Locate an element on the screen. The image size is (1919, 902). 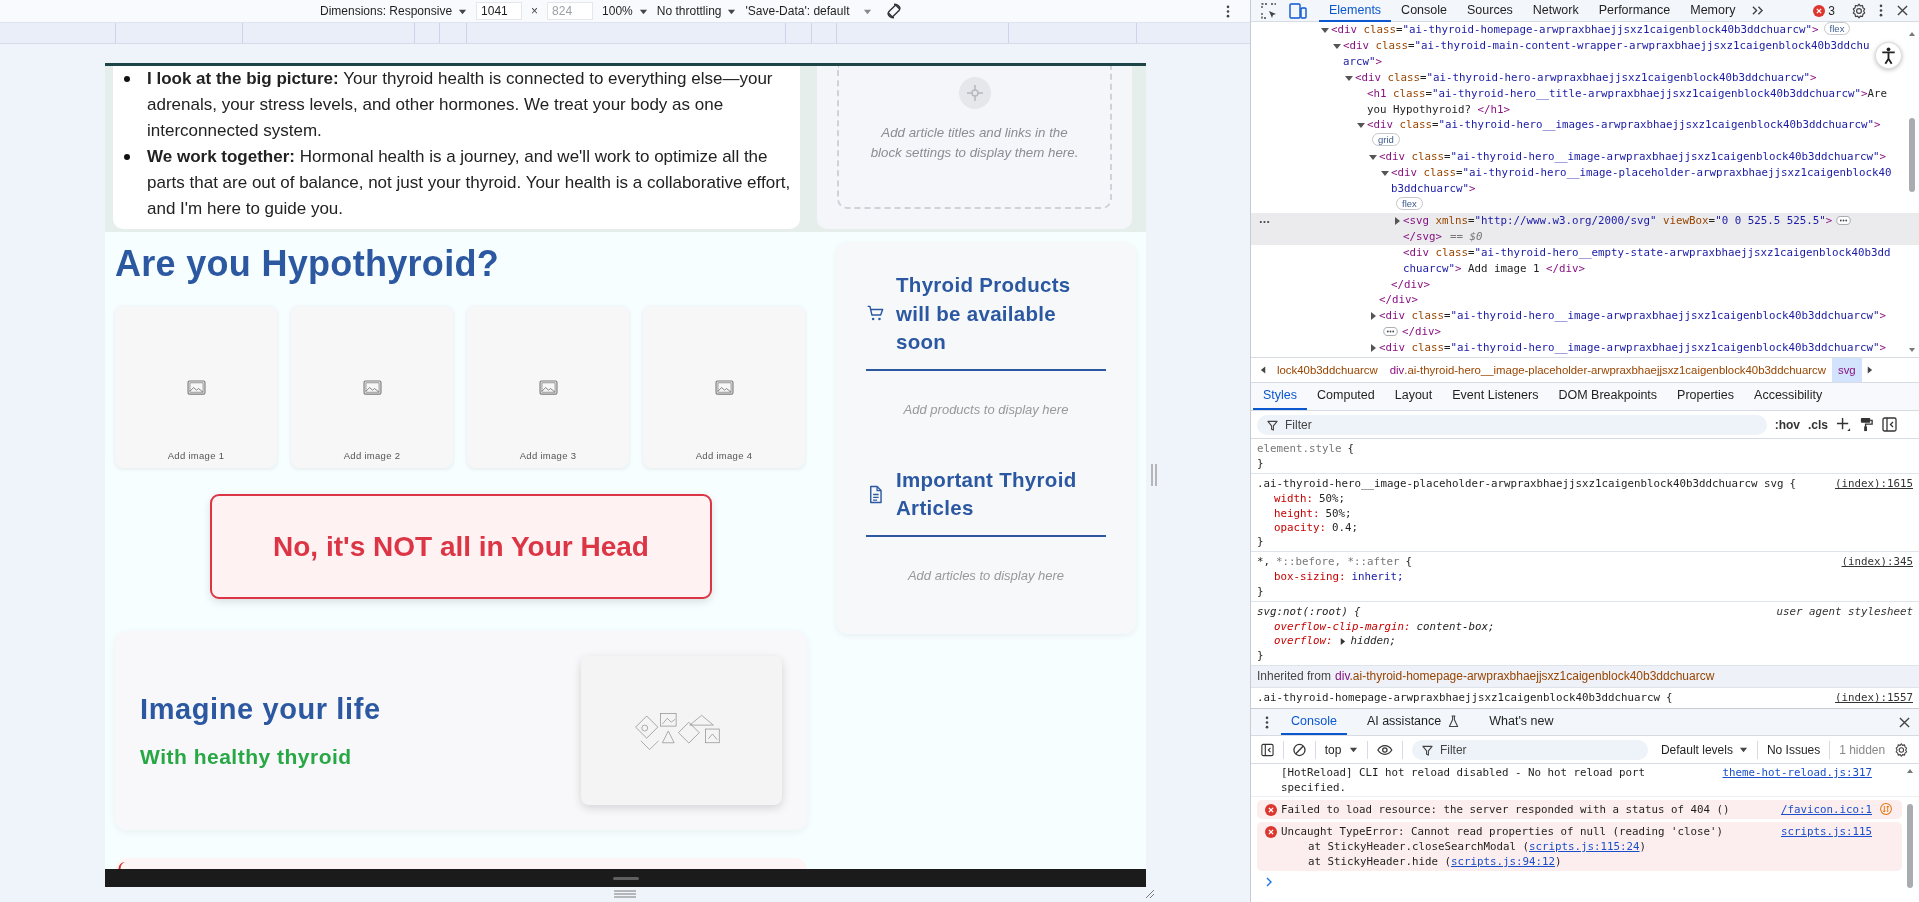
person-icon is located at coordinates (1888, 55).